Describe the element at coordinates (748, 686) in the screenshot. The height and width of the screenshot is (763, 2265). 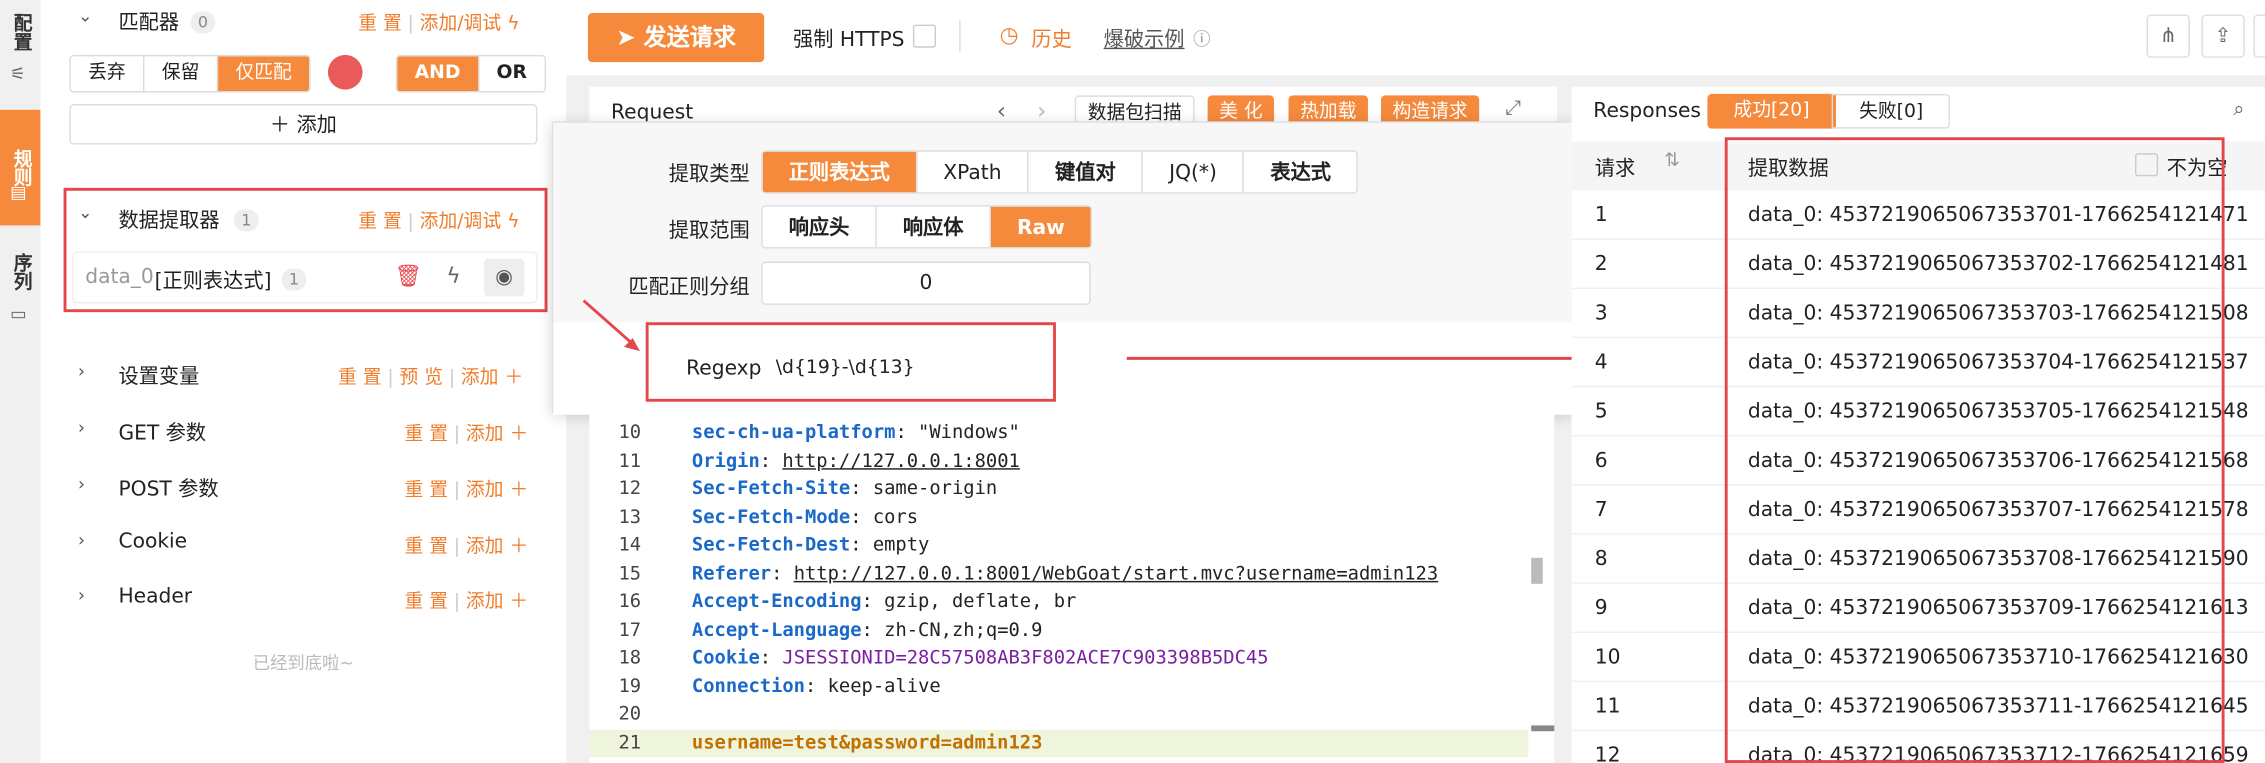
I see `header-key: Connection` at that location.